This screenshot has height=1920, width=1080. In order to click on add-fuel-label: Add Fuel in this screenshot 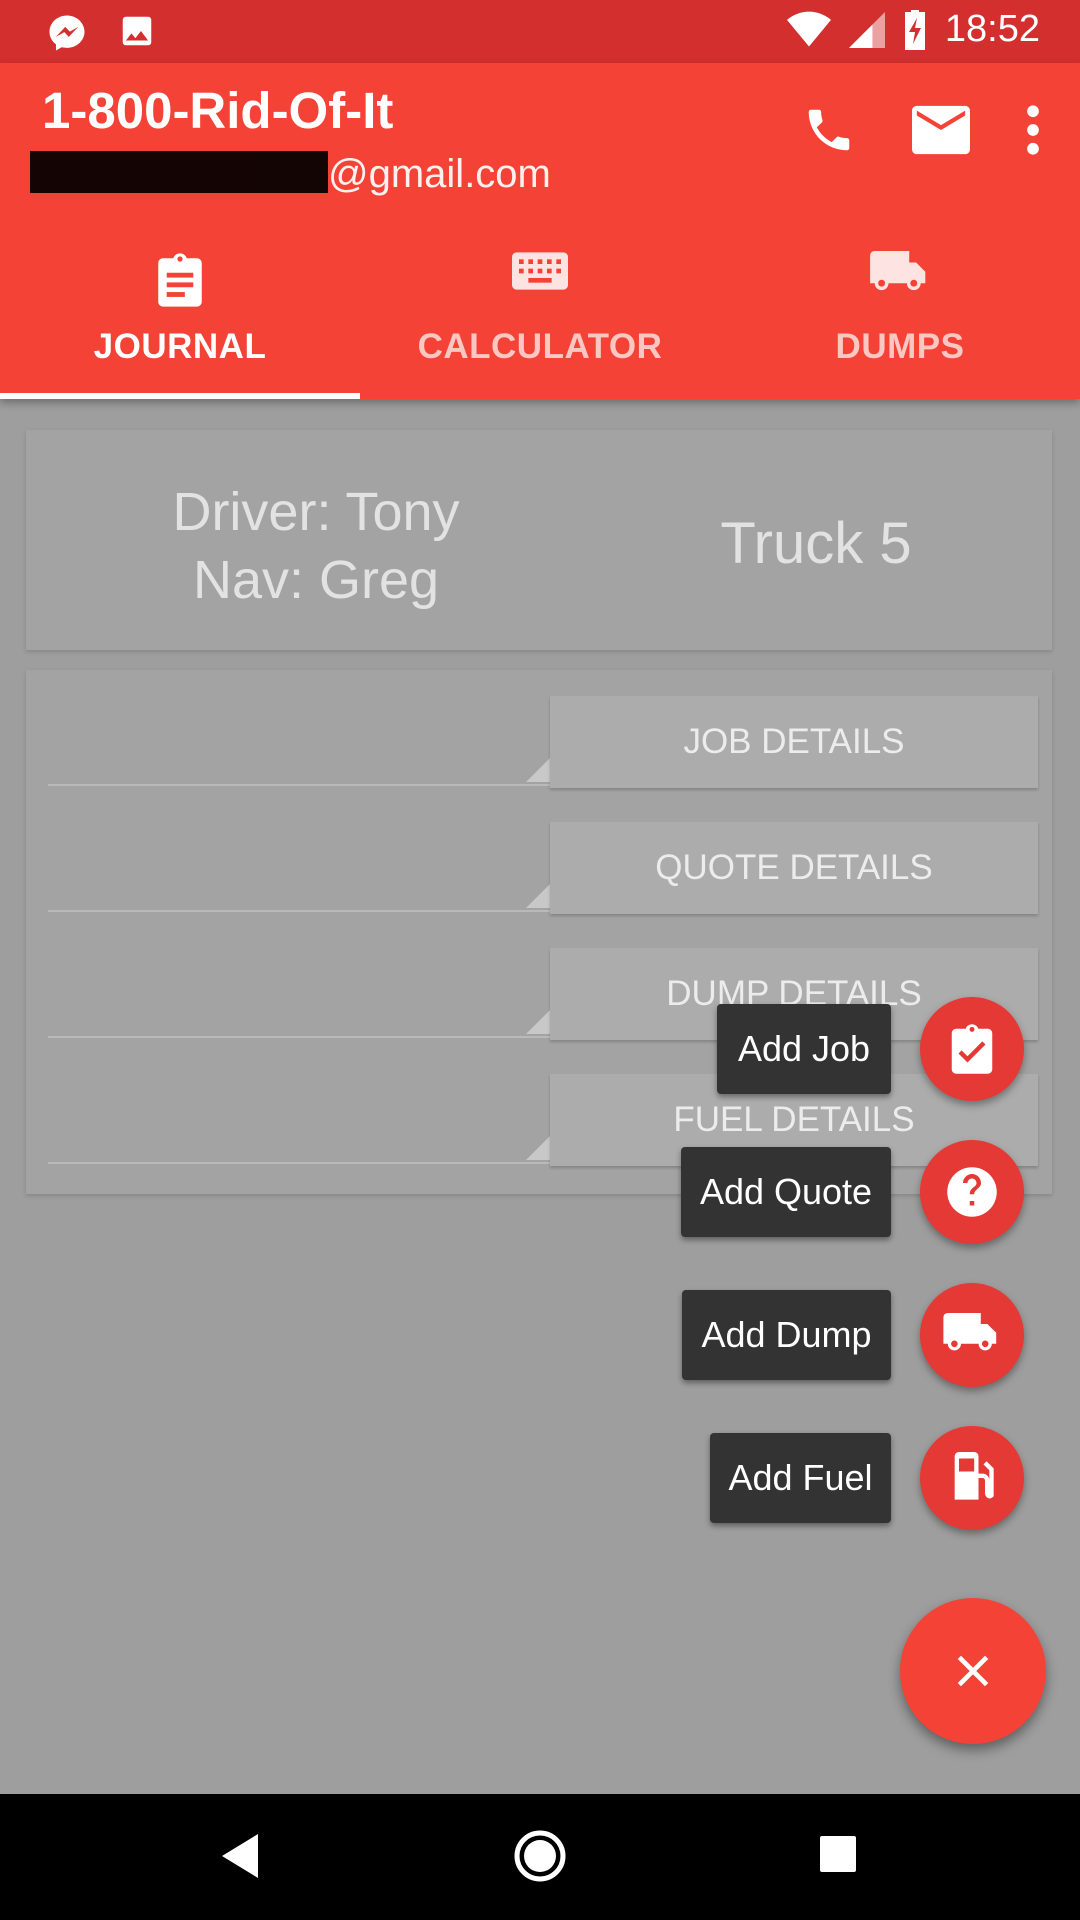, I will do `click(800, 1478)`.